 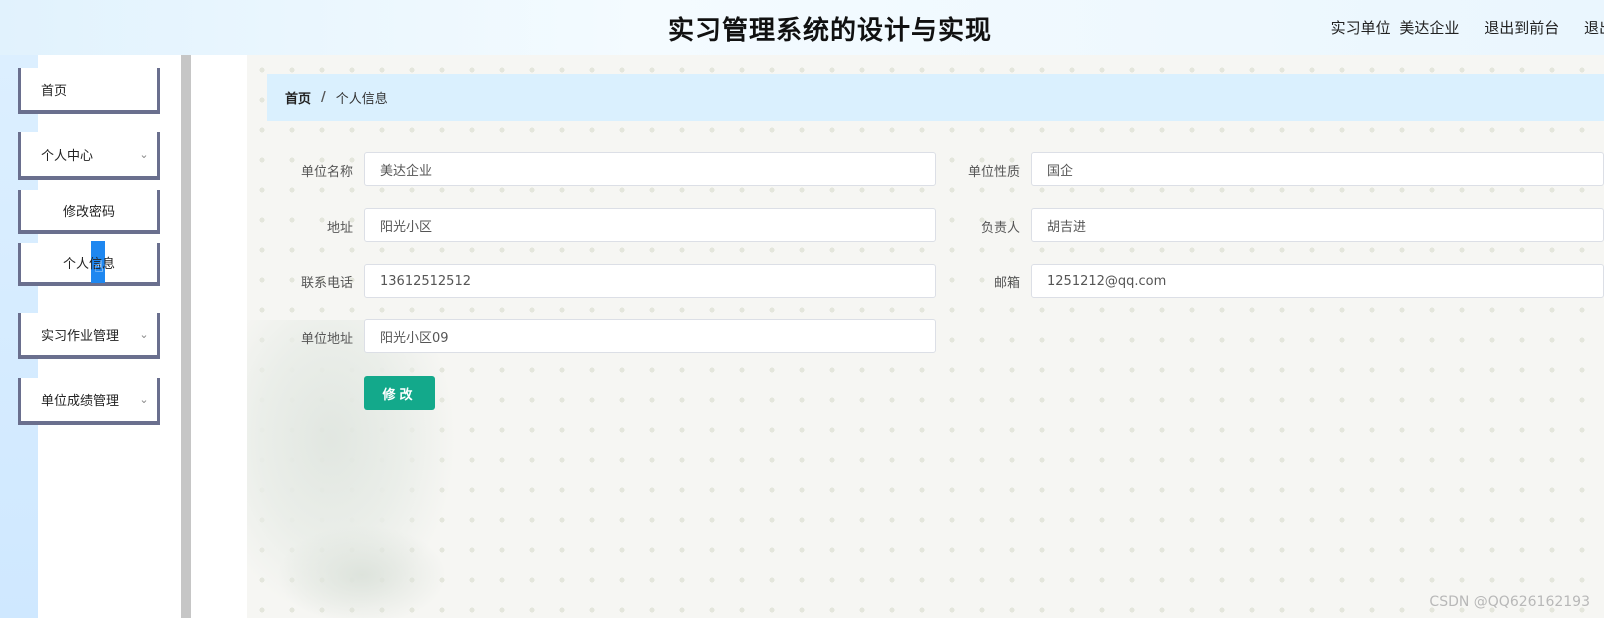 I want to click on sidebar-item-home: 首页, so click(x=89, y=91).